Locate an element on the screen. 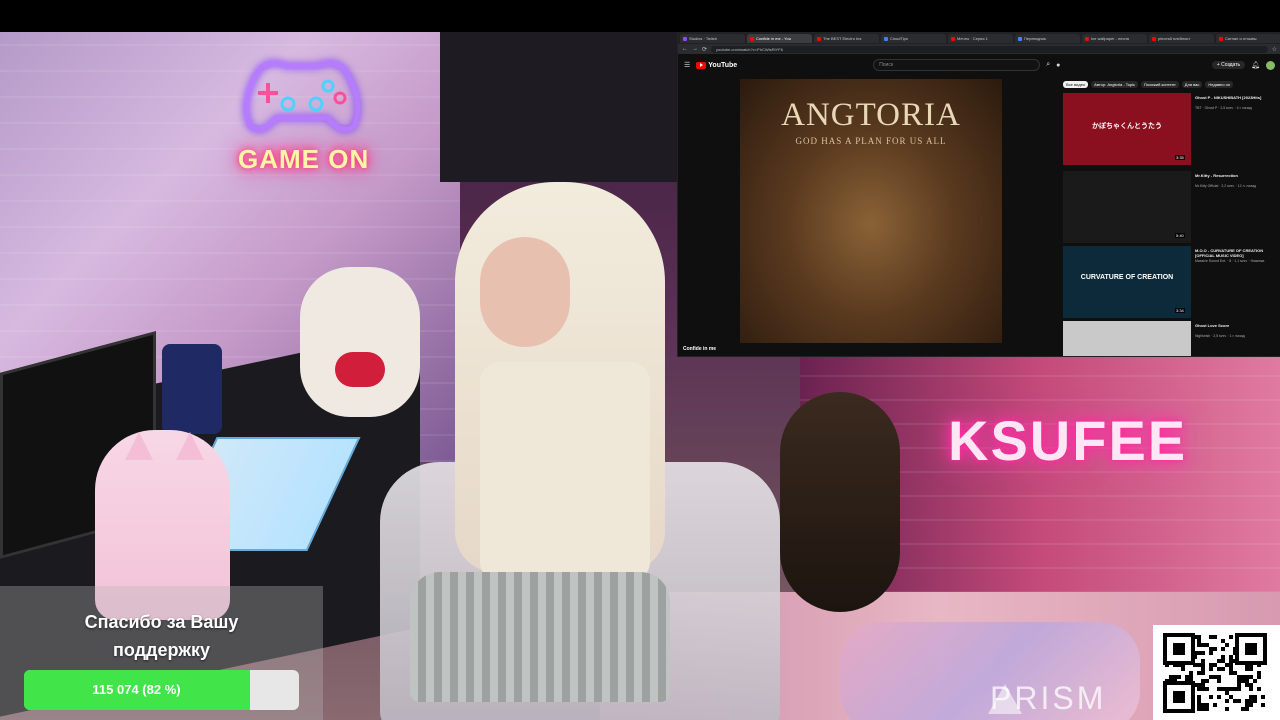 This screenshot has height=720, width=1280. bell-icon: 🔔︎ is located at coordinates (1255, 65).